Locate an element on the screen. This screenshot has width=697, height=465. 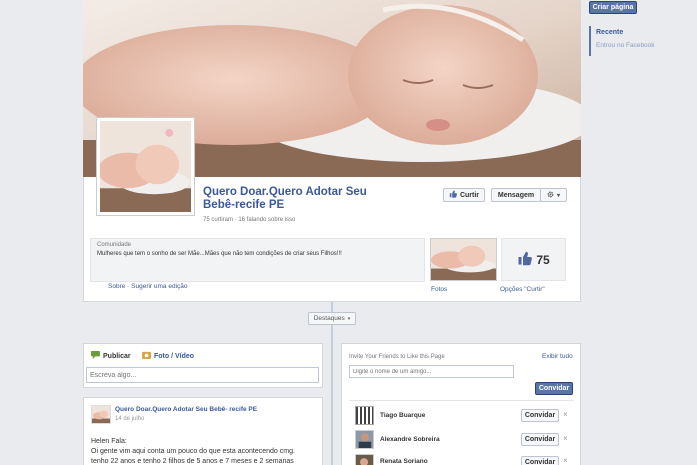
settings-dropdown: ▾ is located at coordinates (553, 195).